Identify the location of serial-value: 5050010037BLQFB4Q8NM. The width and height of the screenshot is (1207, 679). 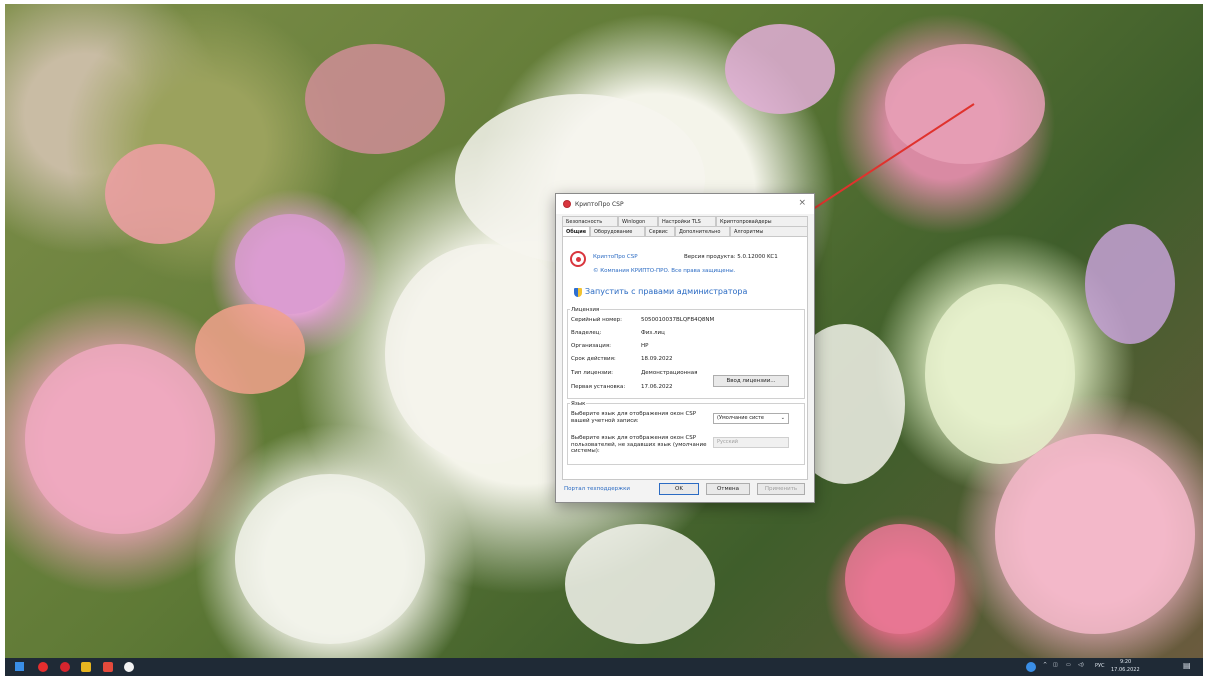
(678, 320).